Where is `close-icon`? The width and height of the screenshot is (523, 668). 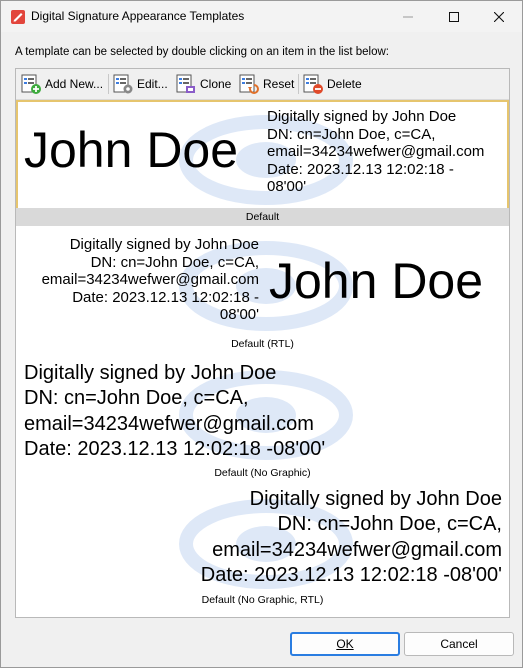 close-icon is located at coordinates (499, 16).